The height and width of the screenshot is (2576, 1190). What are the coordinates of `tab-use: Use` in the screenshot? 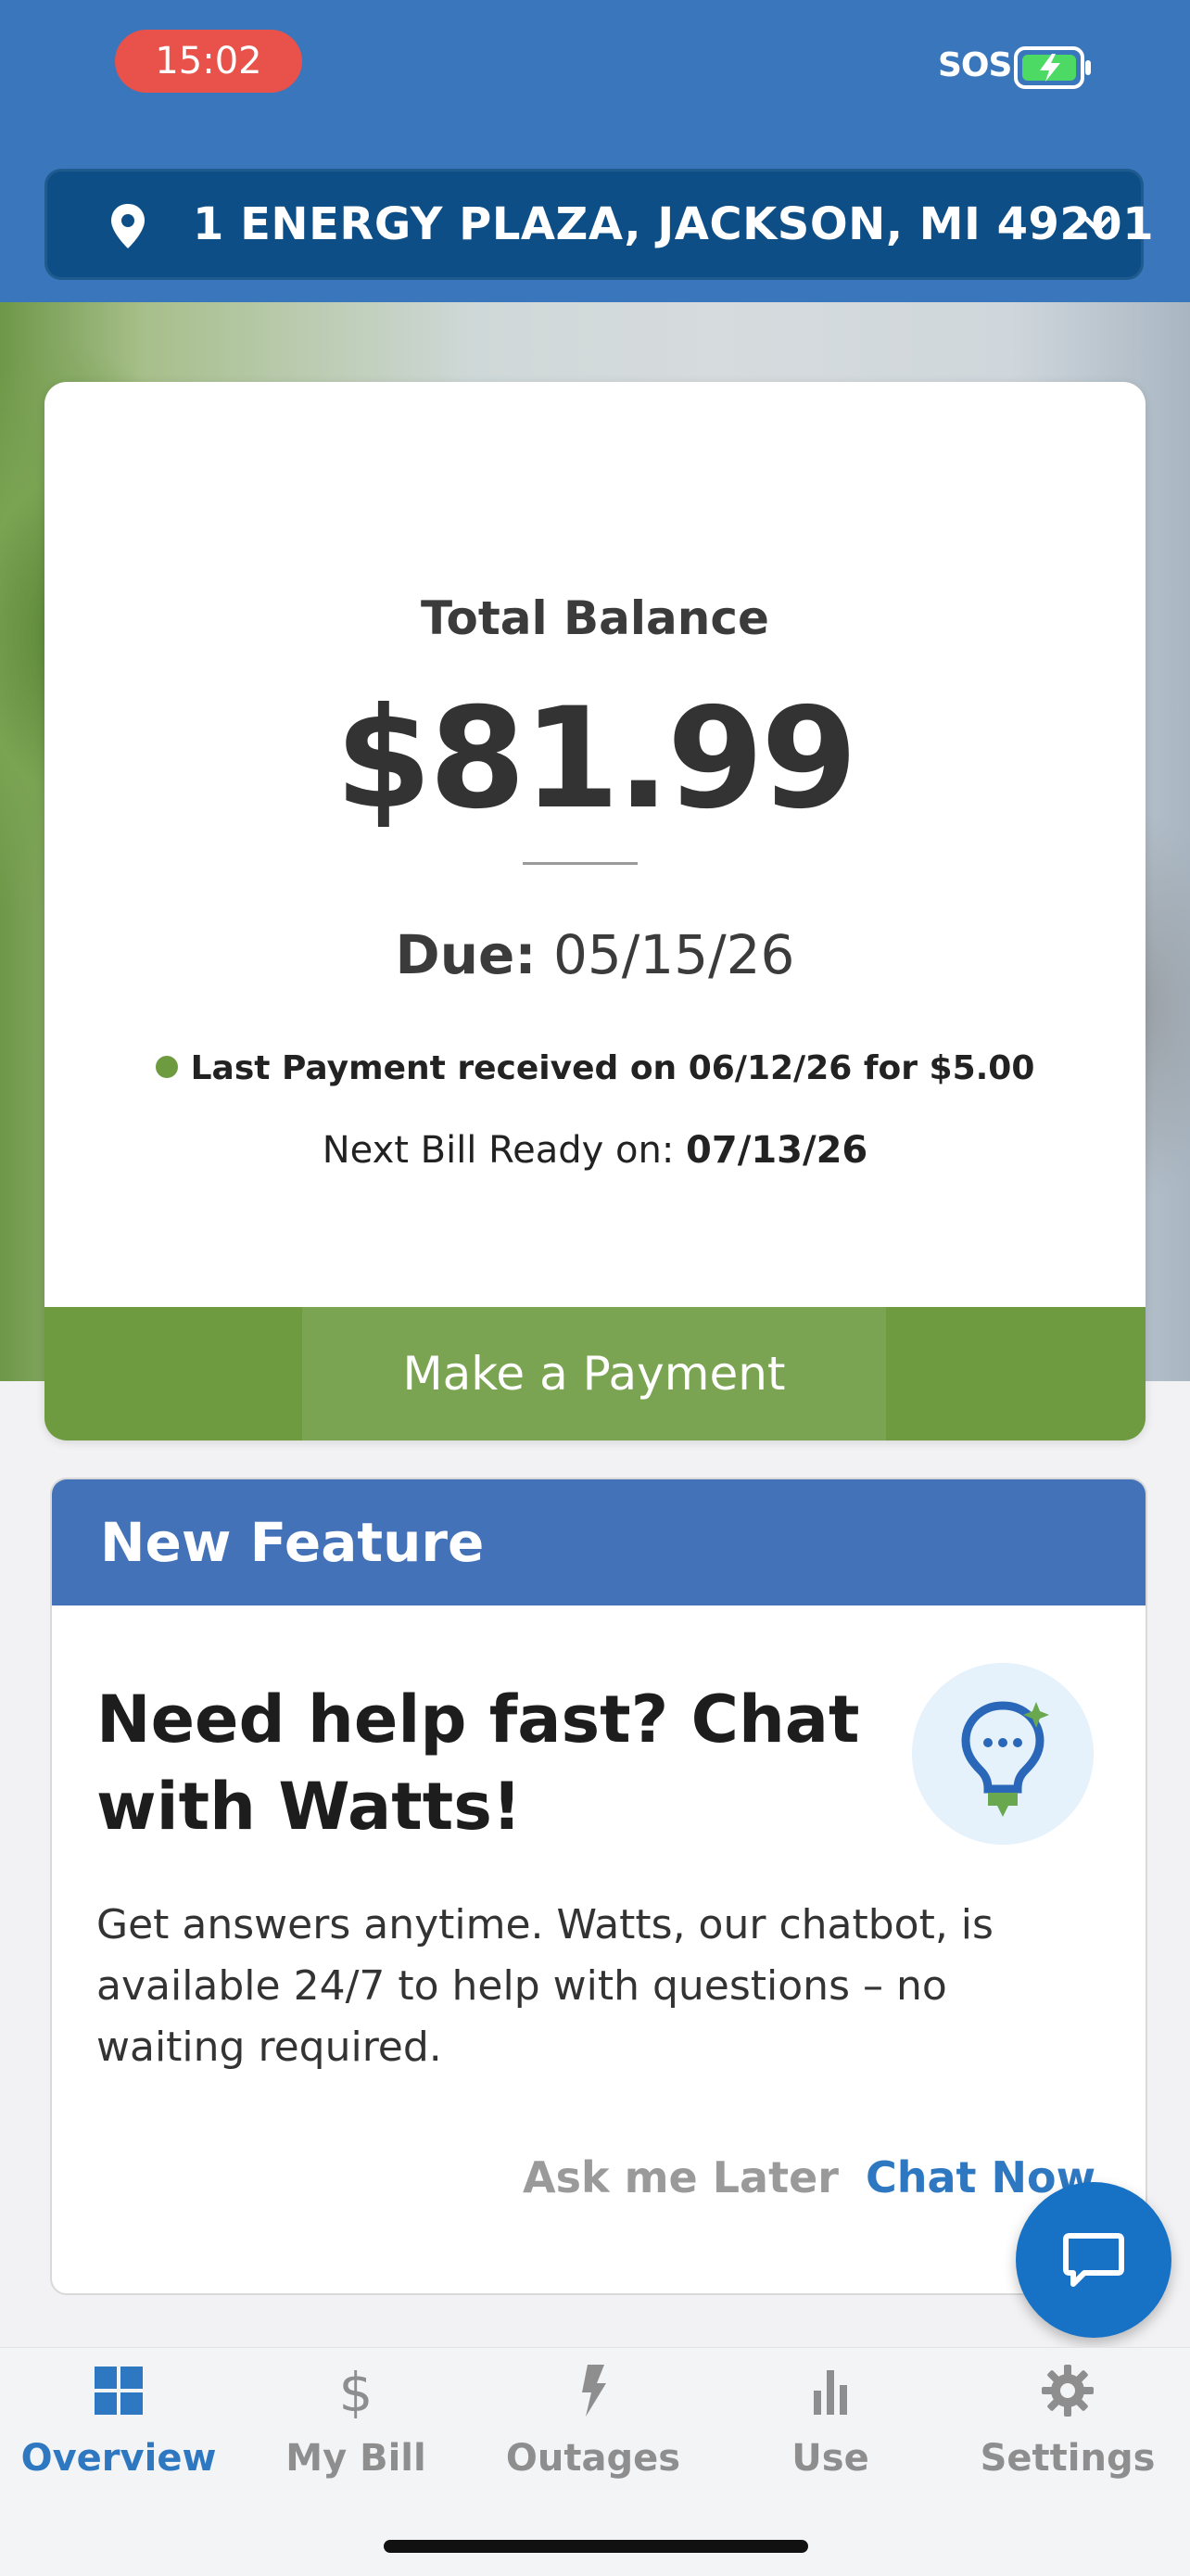 It's located at (830, 2427).